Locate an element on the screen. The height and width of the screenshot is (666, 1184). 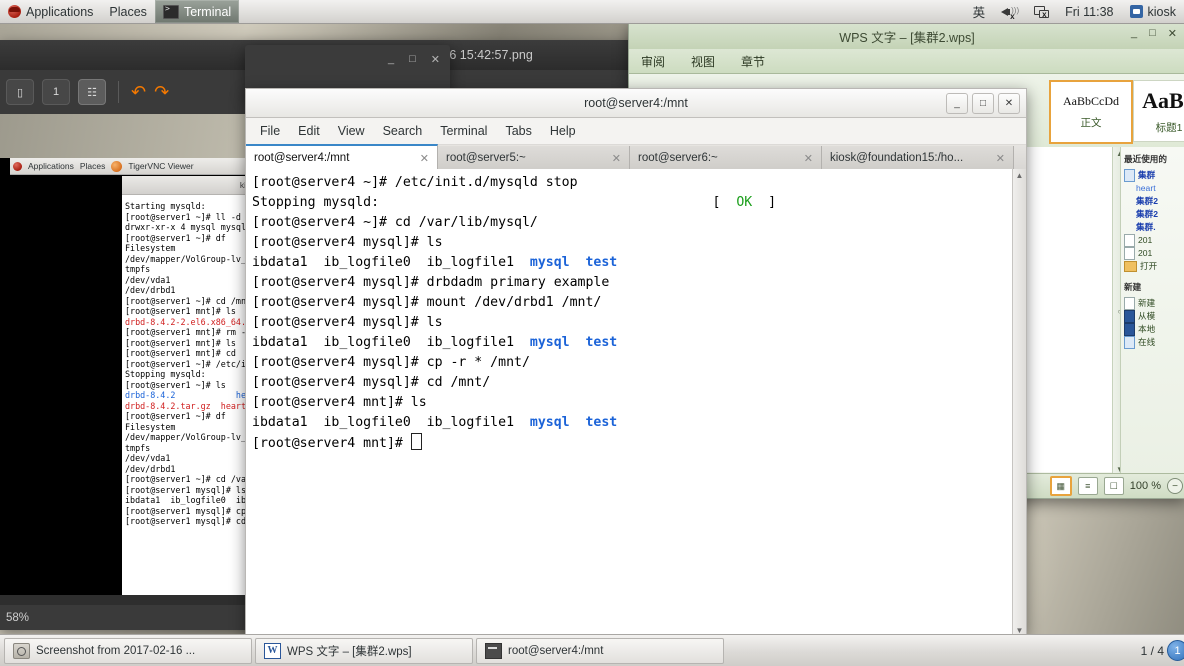
menu-tabs: Tabs is located at coordinates (518, 131).